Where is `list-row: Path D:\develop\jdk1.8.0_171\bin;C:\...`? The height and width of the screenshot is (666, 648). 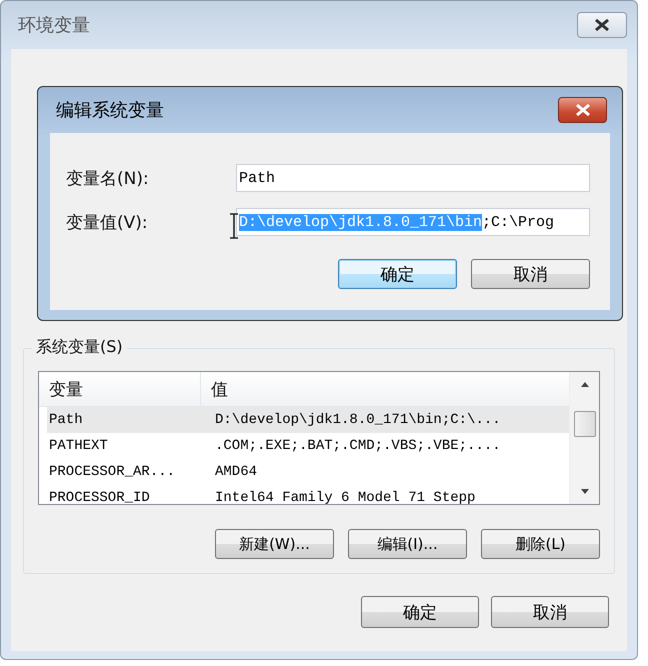 list-row: Path D:\develop\jdk1.8.0_171\bin;C:\... is located at coordinates (308, 420).